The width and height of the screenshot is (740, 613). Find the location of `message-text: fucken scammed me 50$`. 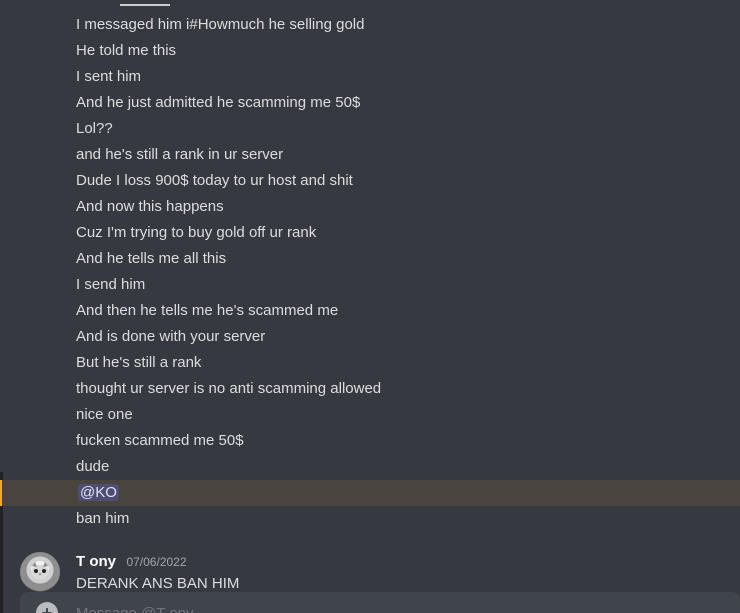

message-text: fucken scammed me 50$ is located at coordinates (160, 440).